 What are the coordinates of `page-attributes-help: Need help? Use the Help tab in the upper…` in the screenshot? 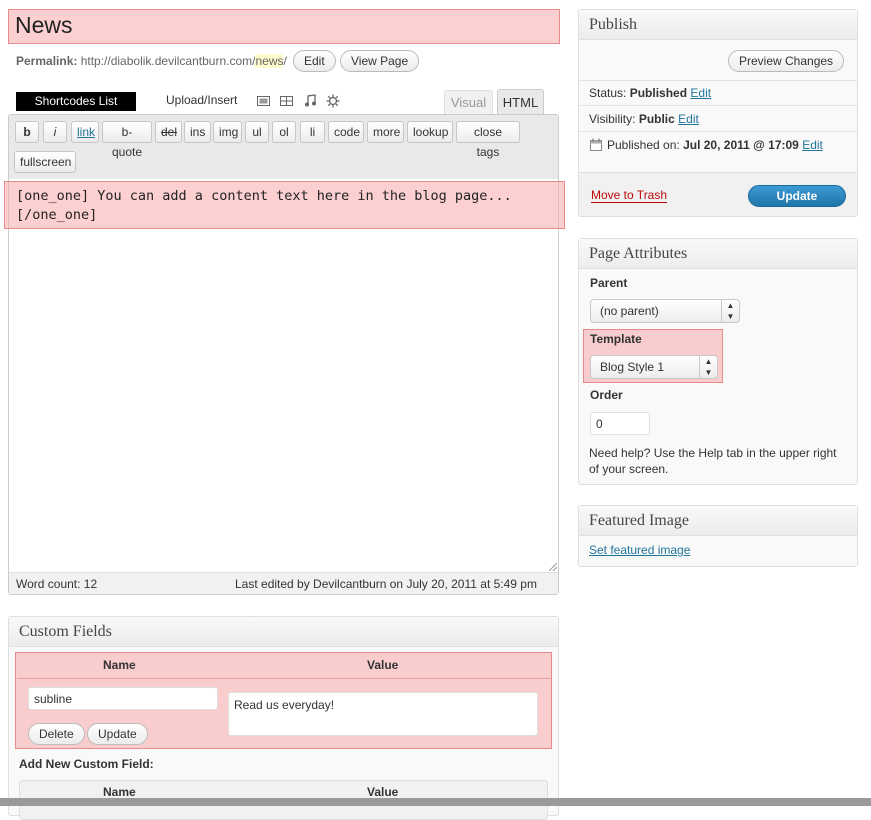 It's located at (713, 461).